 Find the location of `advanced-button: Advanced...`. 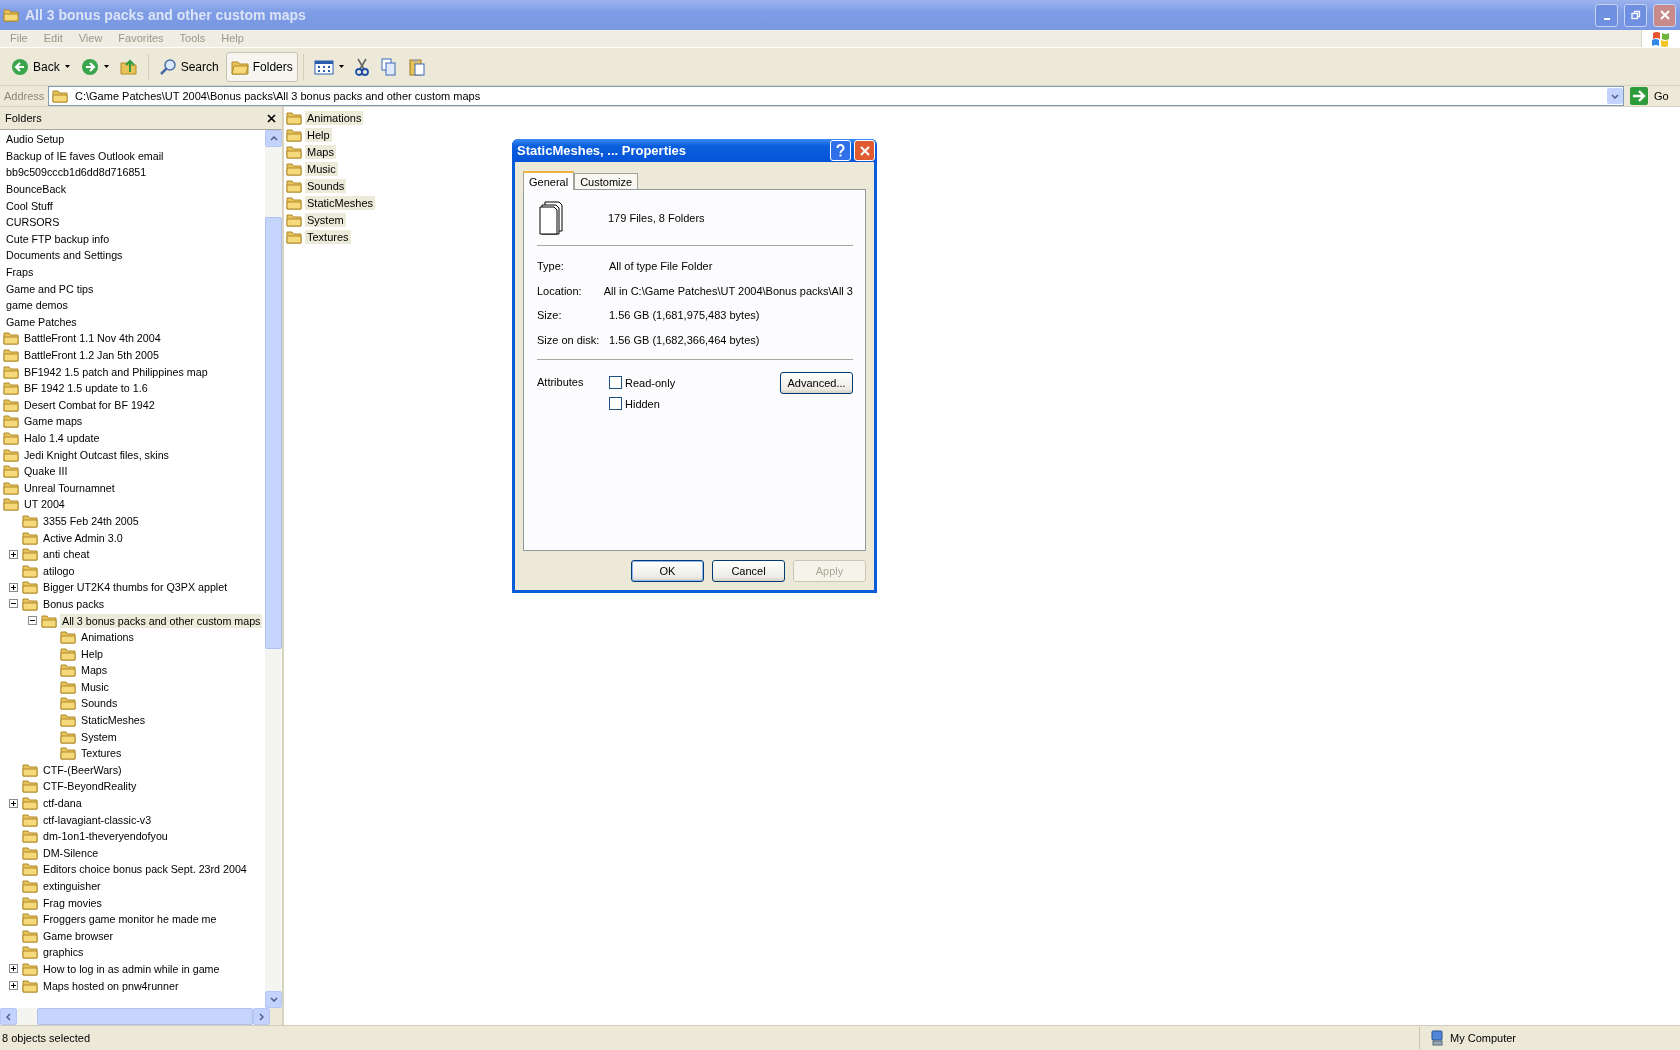

advanced-button: Advanced... is located at coordinates (816, 383).